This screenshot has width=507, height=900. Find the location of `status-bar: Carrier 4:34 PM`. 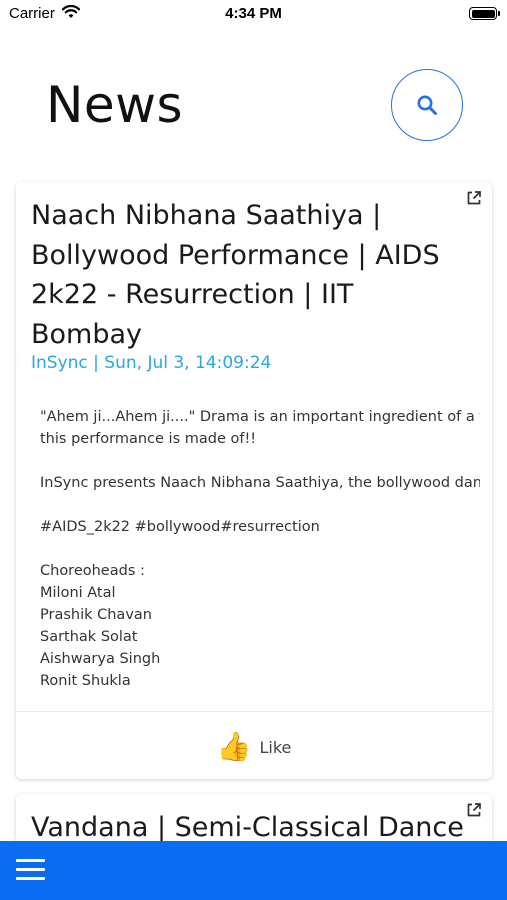

status-bar: Carrier 4:34 PM is located at coordinates (253, 14).